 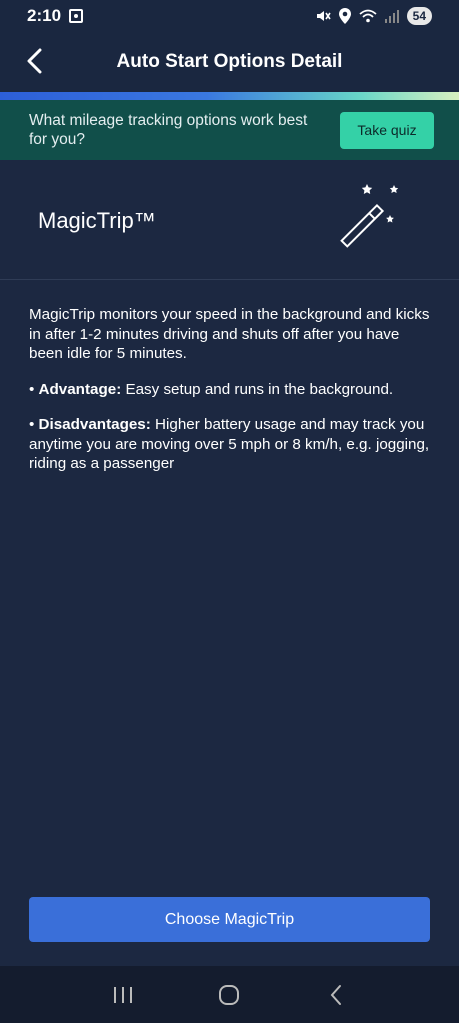 What do you see at coordinates (368, 16) in the screenshot?
I see `wifi-icon` at bounding box center [368, 16].